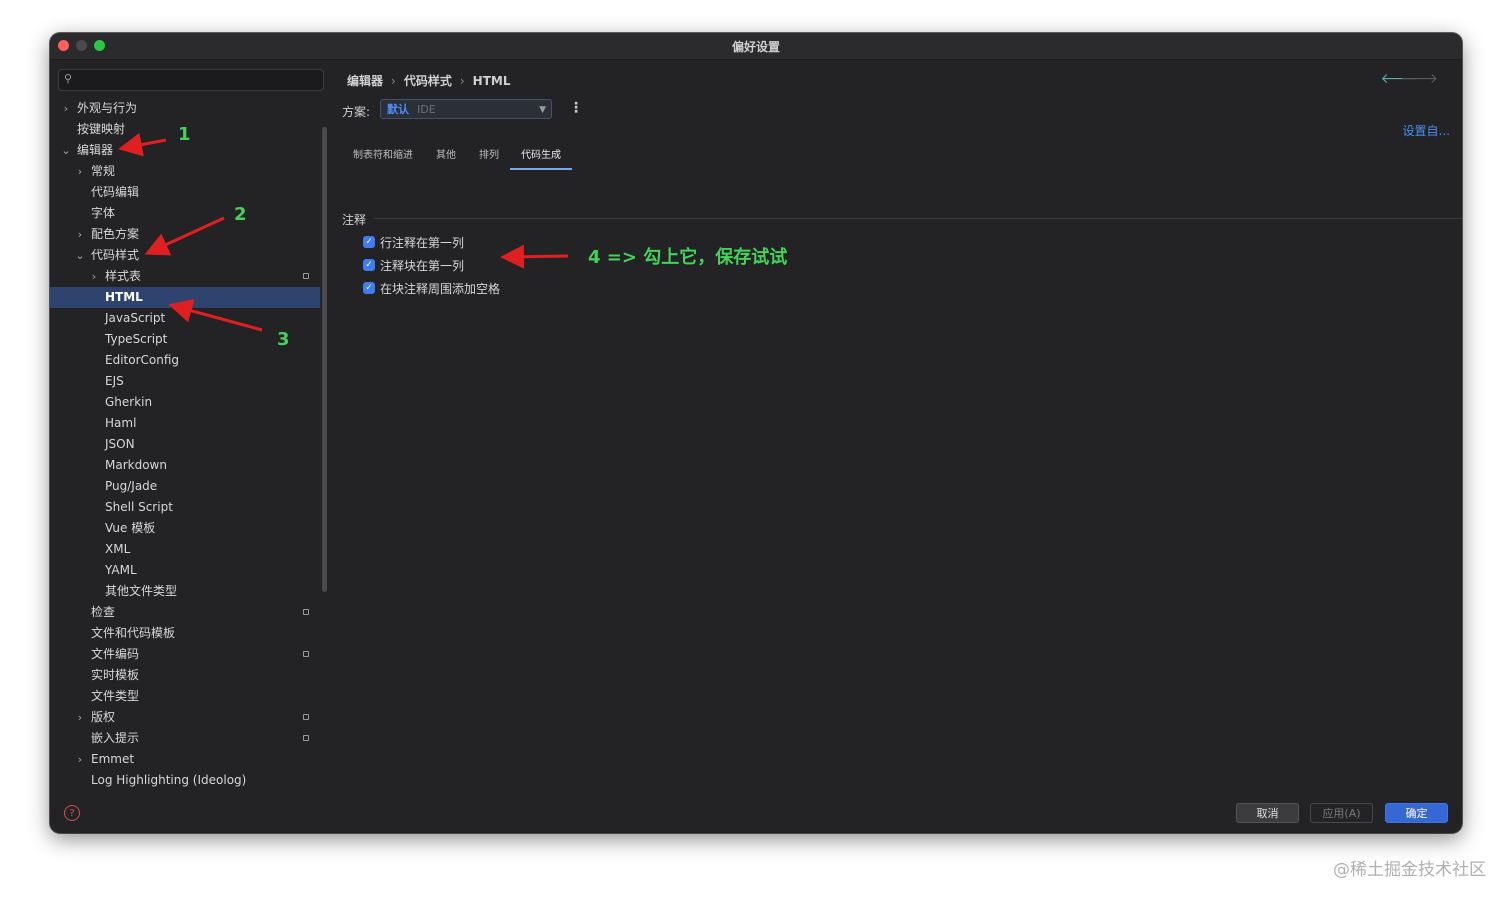 The height and width of the screenshot is (900, 1512). Describe the element at coordinates (185, 486) in the screenshot. I see `sidebar-item-pug-jade: Pug/Jade` at that location.